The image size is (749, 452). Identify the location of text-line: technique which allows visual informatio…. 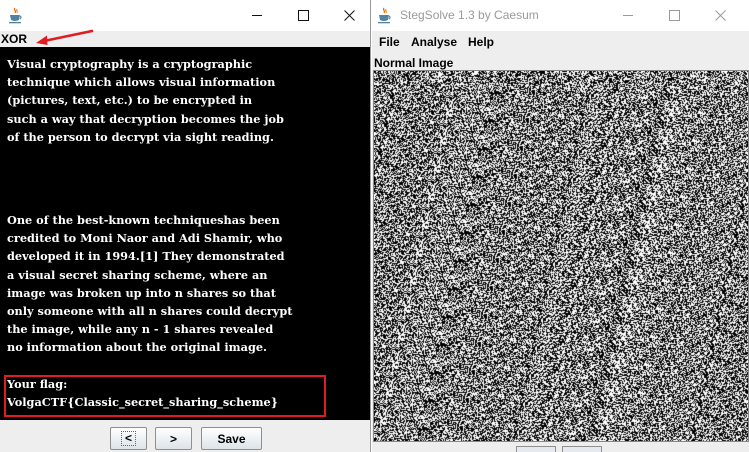
(141, 82).